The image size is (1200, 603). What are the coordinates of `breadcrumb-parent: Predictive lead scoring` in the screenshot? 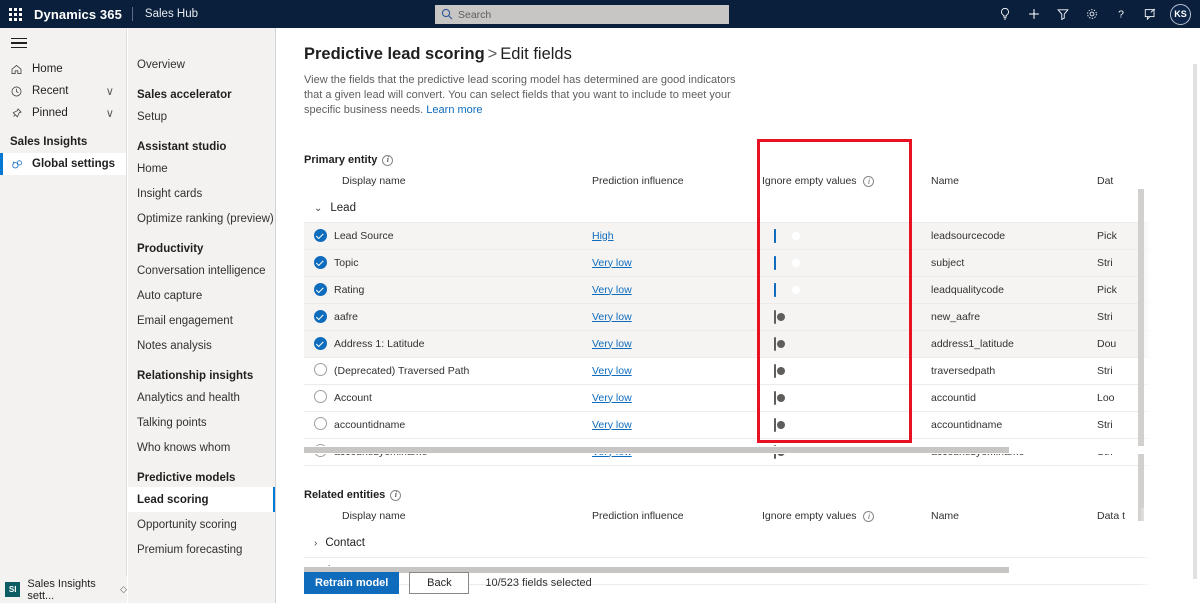 It's located at (394, 54).